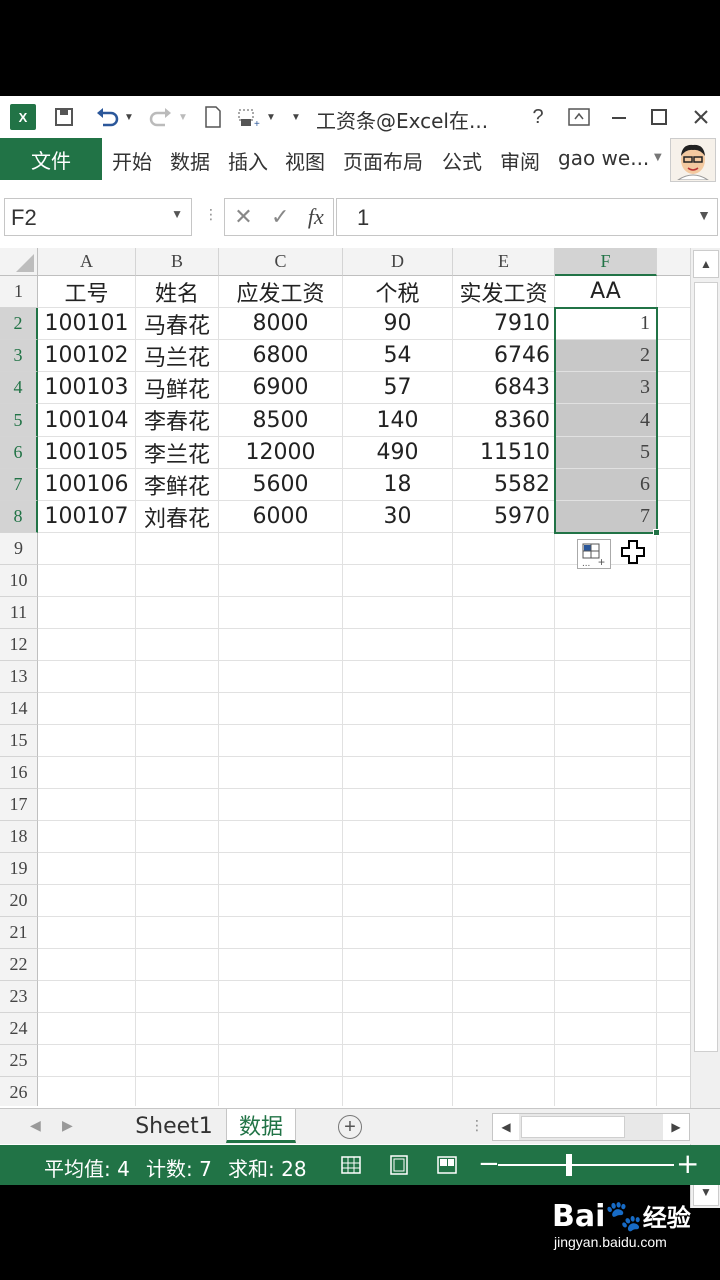 Image resolution: width=720 pixels, height=1280 pixels. What do you see at coordinates (129, 117) in the screenshot?
I see `undo-dropdown-icon: ▼` at bounding box center [129, 117].